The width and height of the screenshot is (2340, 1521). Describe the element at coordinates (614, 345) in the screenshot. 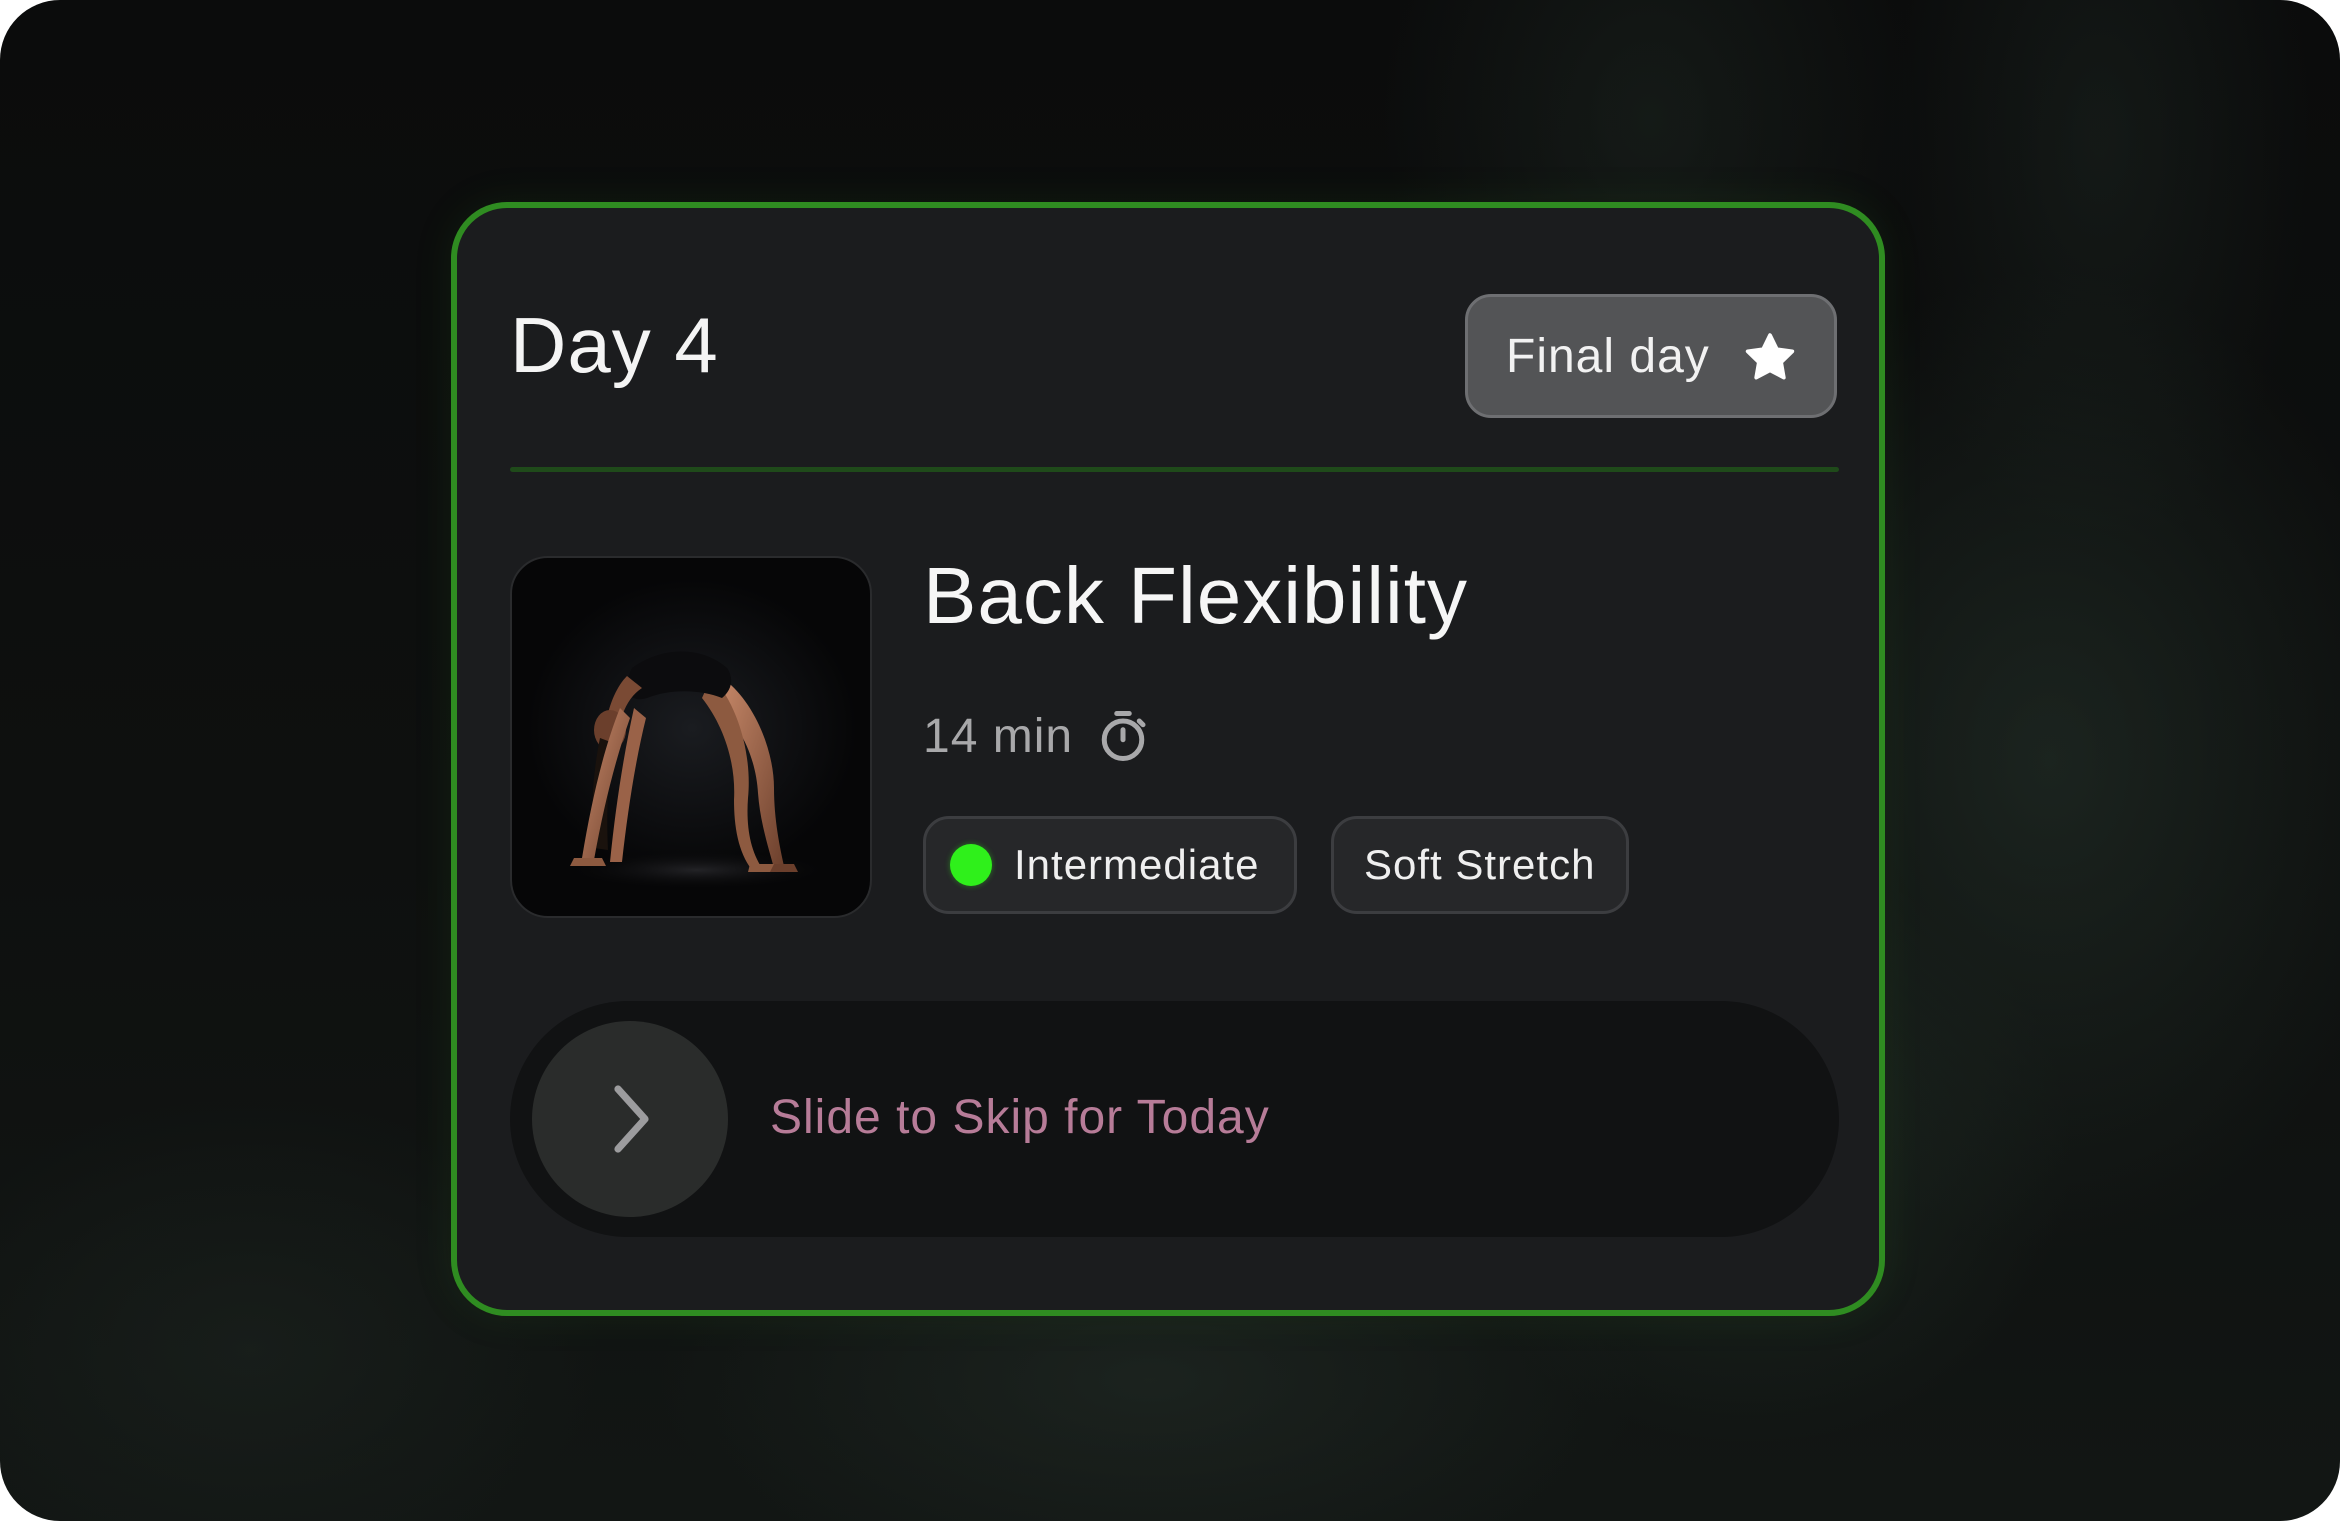

I see `day-title: Day 4` at that location.